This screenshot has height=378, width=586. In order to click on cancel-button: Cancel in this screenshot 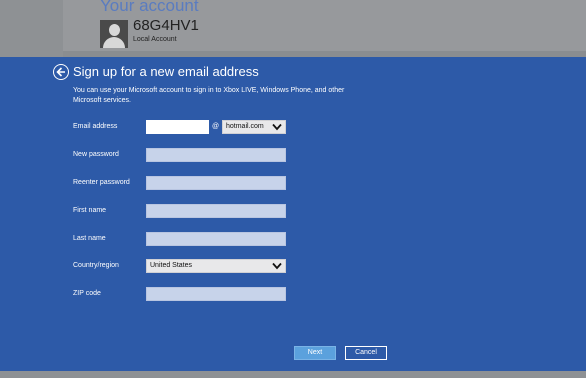, I will do `click(366, 353)`.